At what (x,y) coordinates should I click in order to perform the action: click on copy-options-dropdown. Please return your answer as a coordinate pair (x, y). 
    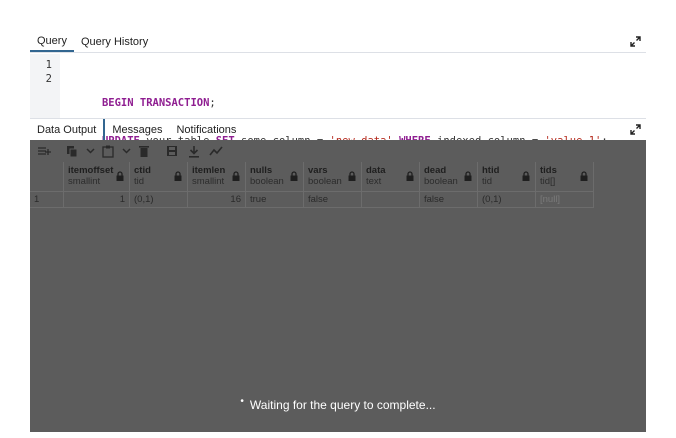
    Looking at the image, I should click on (90, 151).